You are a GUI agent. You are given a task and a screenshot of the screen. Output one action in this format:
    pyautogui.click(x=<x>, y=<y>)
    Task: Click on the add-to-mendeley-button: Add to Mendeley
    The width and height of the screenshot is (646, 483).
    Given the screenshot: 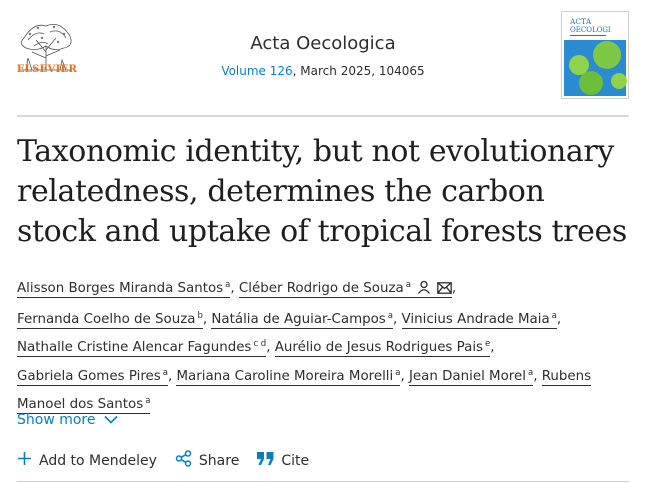 What is the action you would take?
    pyautogui.click(x=87, y=460)
    